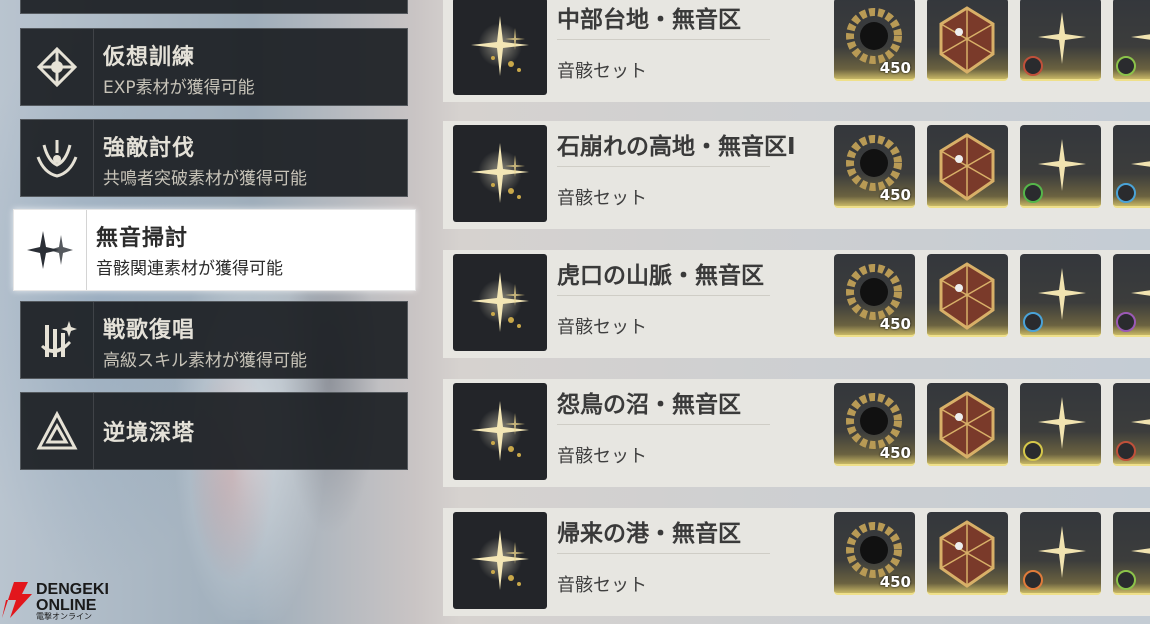 This screenshot has width=1150, height=624. What do you see at coordinates (205, 361) in the screenshot?
I see `menu-subtitle: 高級スキル素材が獲得可能` at bounding box center [205, 361].